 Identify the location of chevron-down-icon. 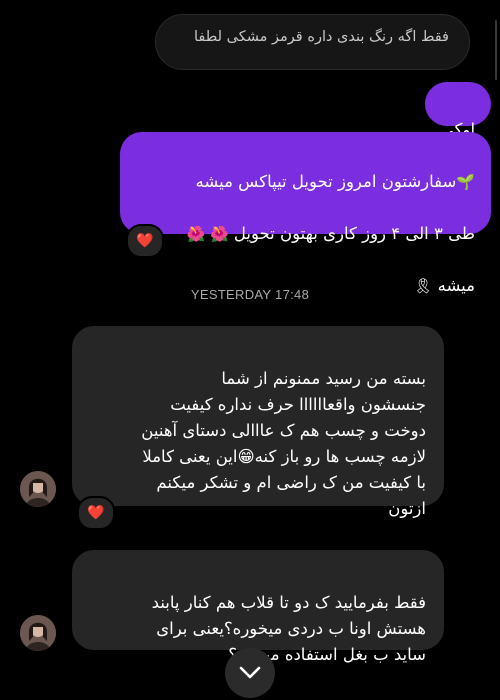
(250, 672).